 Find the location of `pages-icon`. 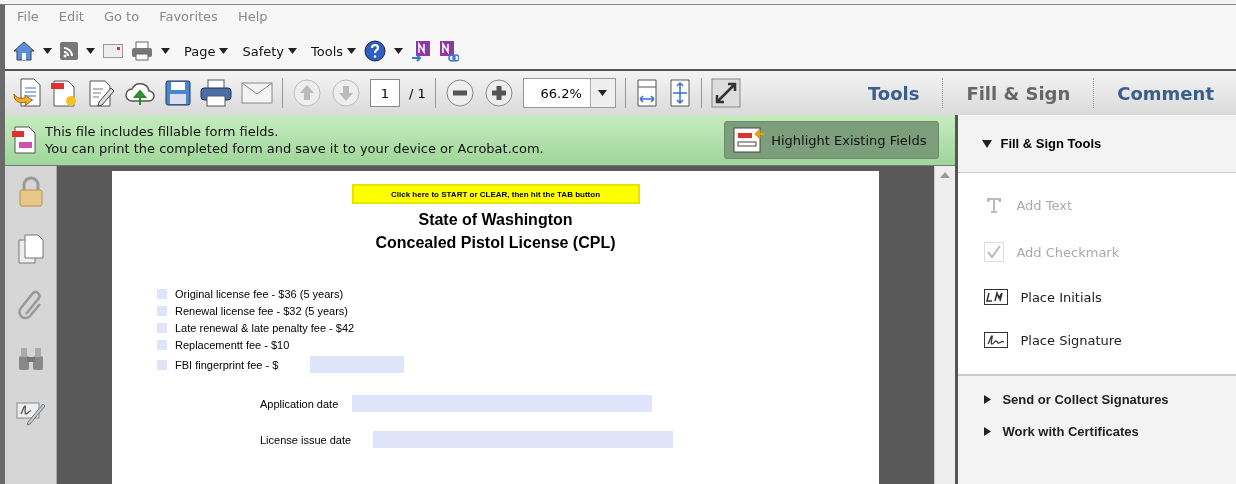

pages-icon is located at coordinates (30, 249).